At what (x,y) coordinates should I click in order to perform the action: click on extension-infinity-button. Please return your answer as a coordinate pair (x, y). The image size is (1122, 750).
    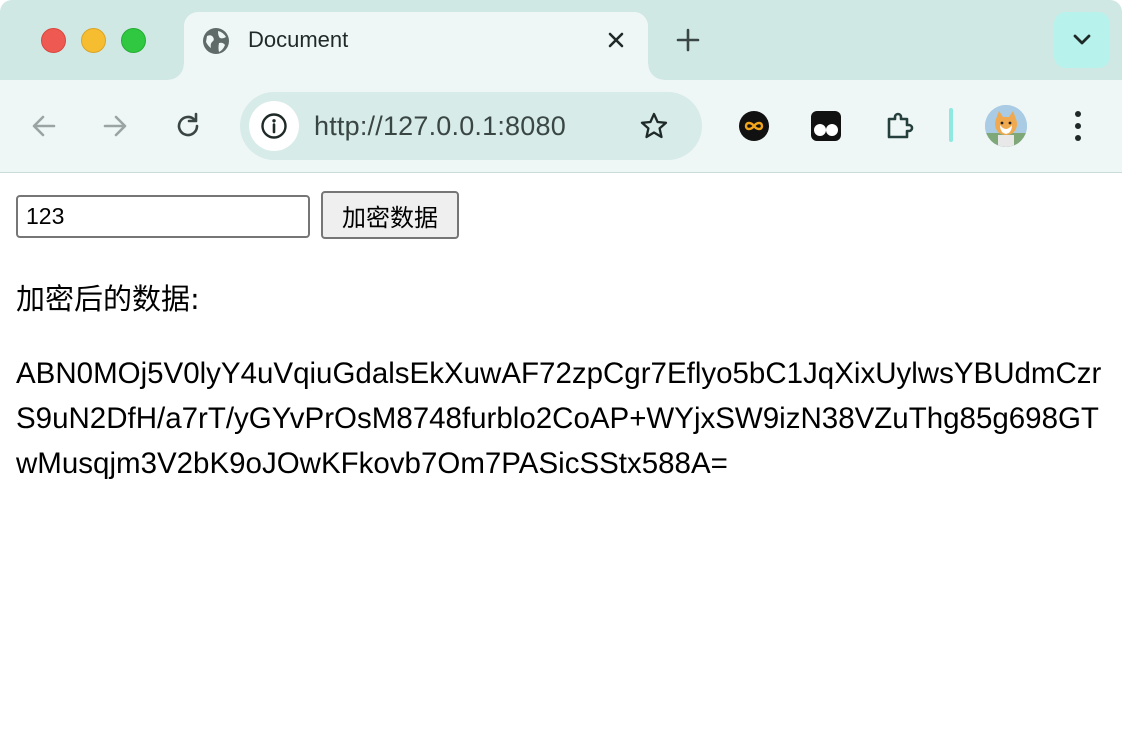
    Looking at the image, I should click on (754, 126).